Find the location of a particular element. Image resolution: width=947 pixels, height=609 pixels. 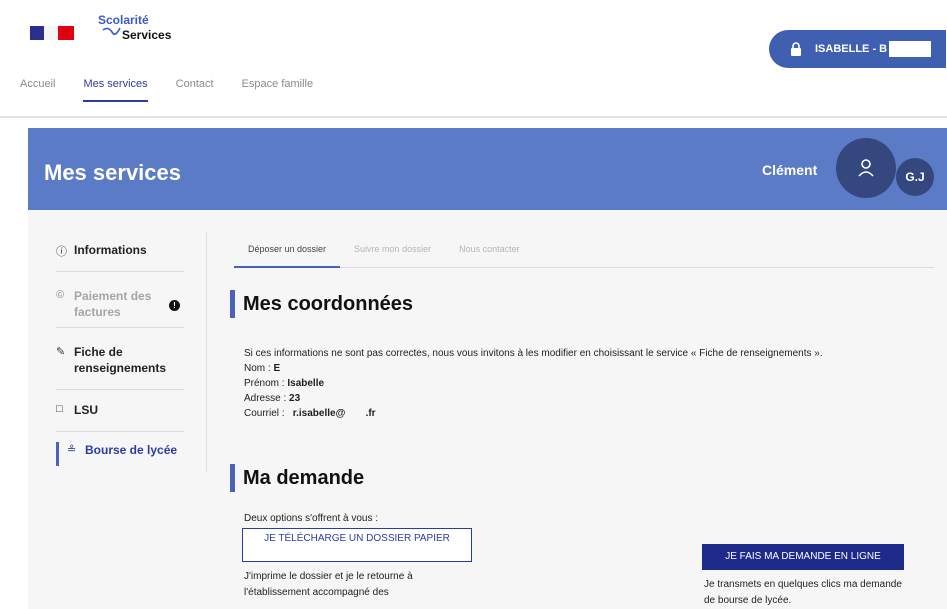

field-nom: Nom : E is located at coordinates (262, 368).